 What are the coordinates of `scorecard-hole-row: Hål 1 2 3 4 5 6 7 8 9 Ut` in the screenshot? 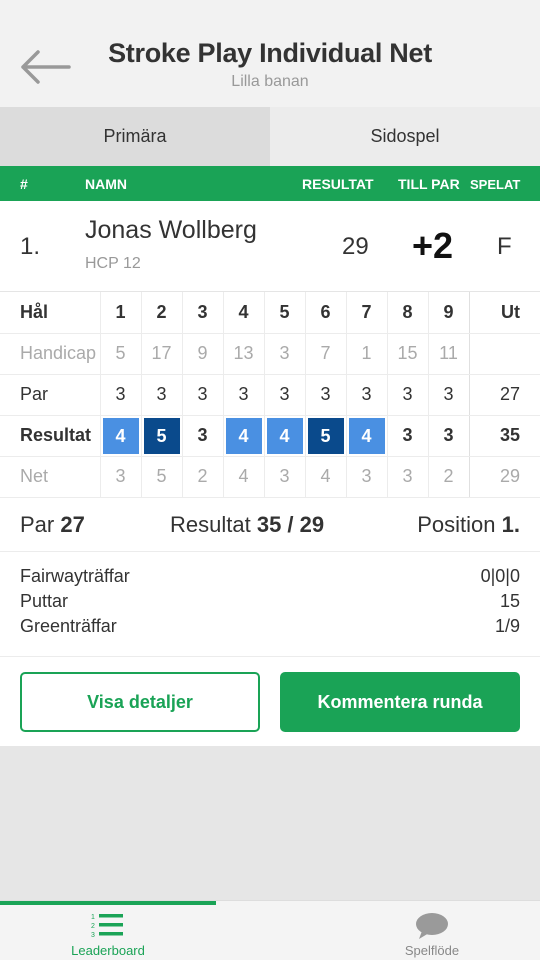 It's located at (270, 313).